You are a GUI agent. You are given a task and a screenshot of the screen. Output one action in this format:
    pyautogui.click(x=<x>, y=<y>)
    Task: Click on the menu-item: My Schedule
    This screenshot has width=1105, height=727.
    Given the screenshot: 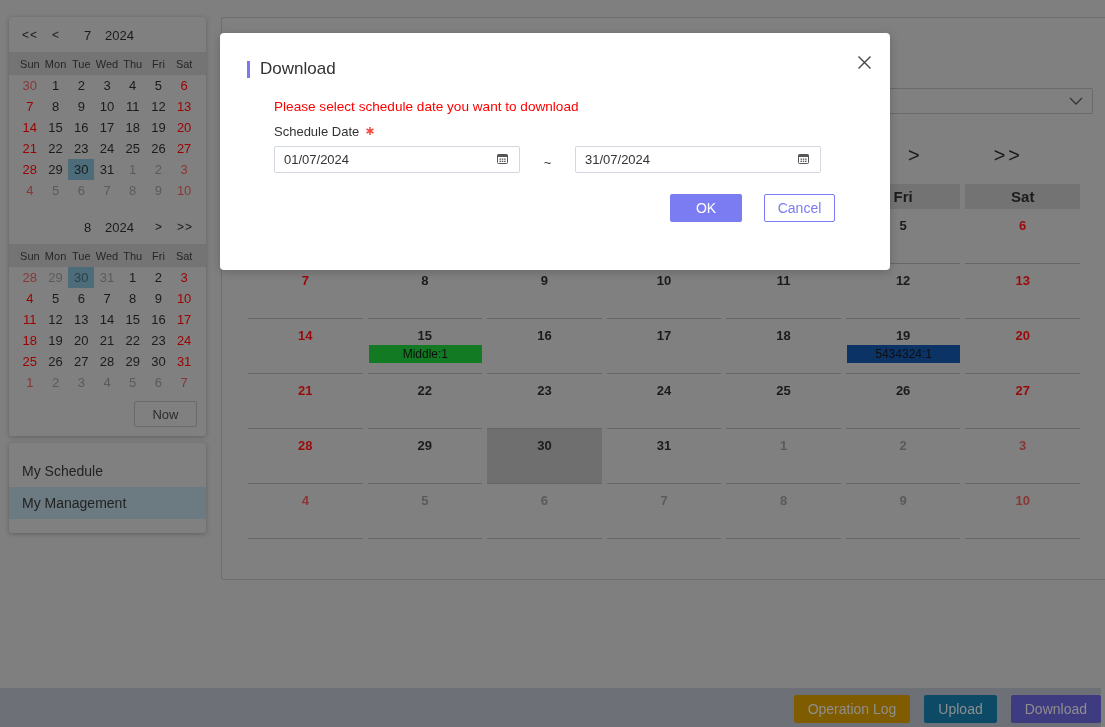 What is the action you would take?
    pyautogui.click(x=107, y=471)
    